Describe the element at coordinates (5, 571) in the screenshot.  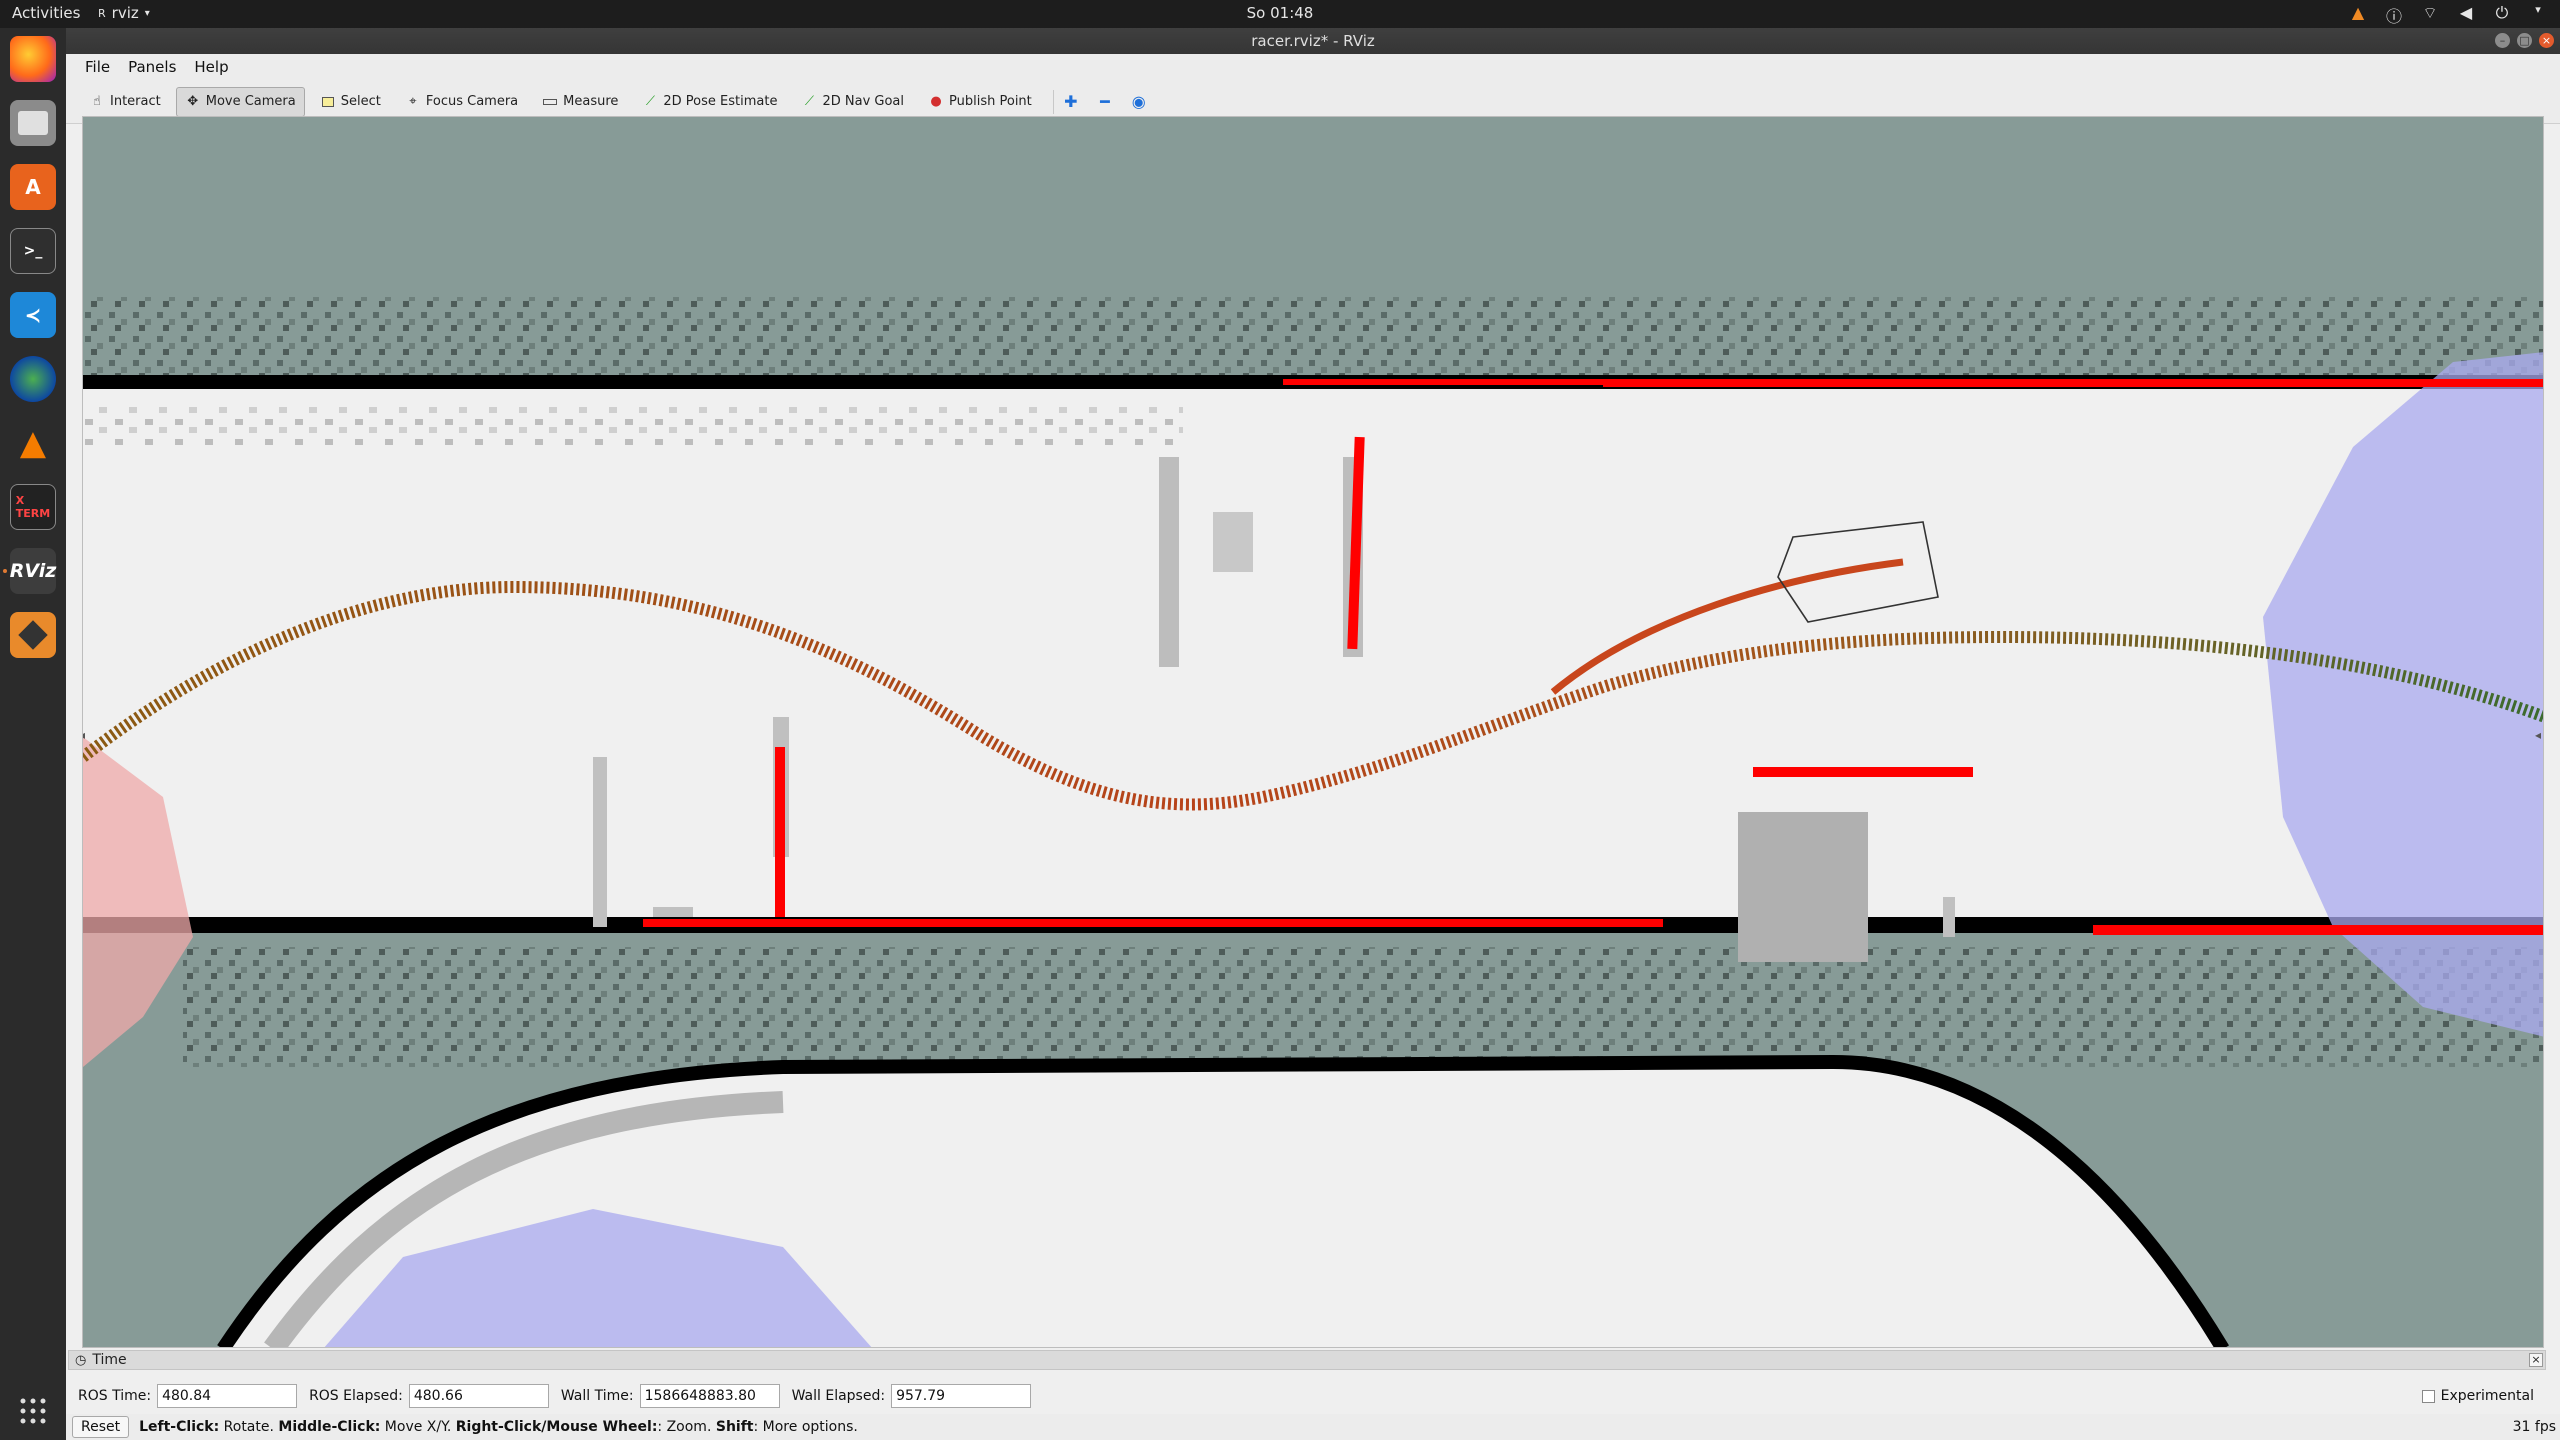
I see `active-indicator` at that location.